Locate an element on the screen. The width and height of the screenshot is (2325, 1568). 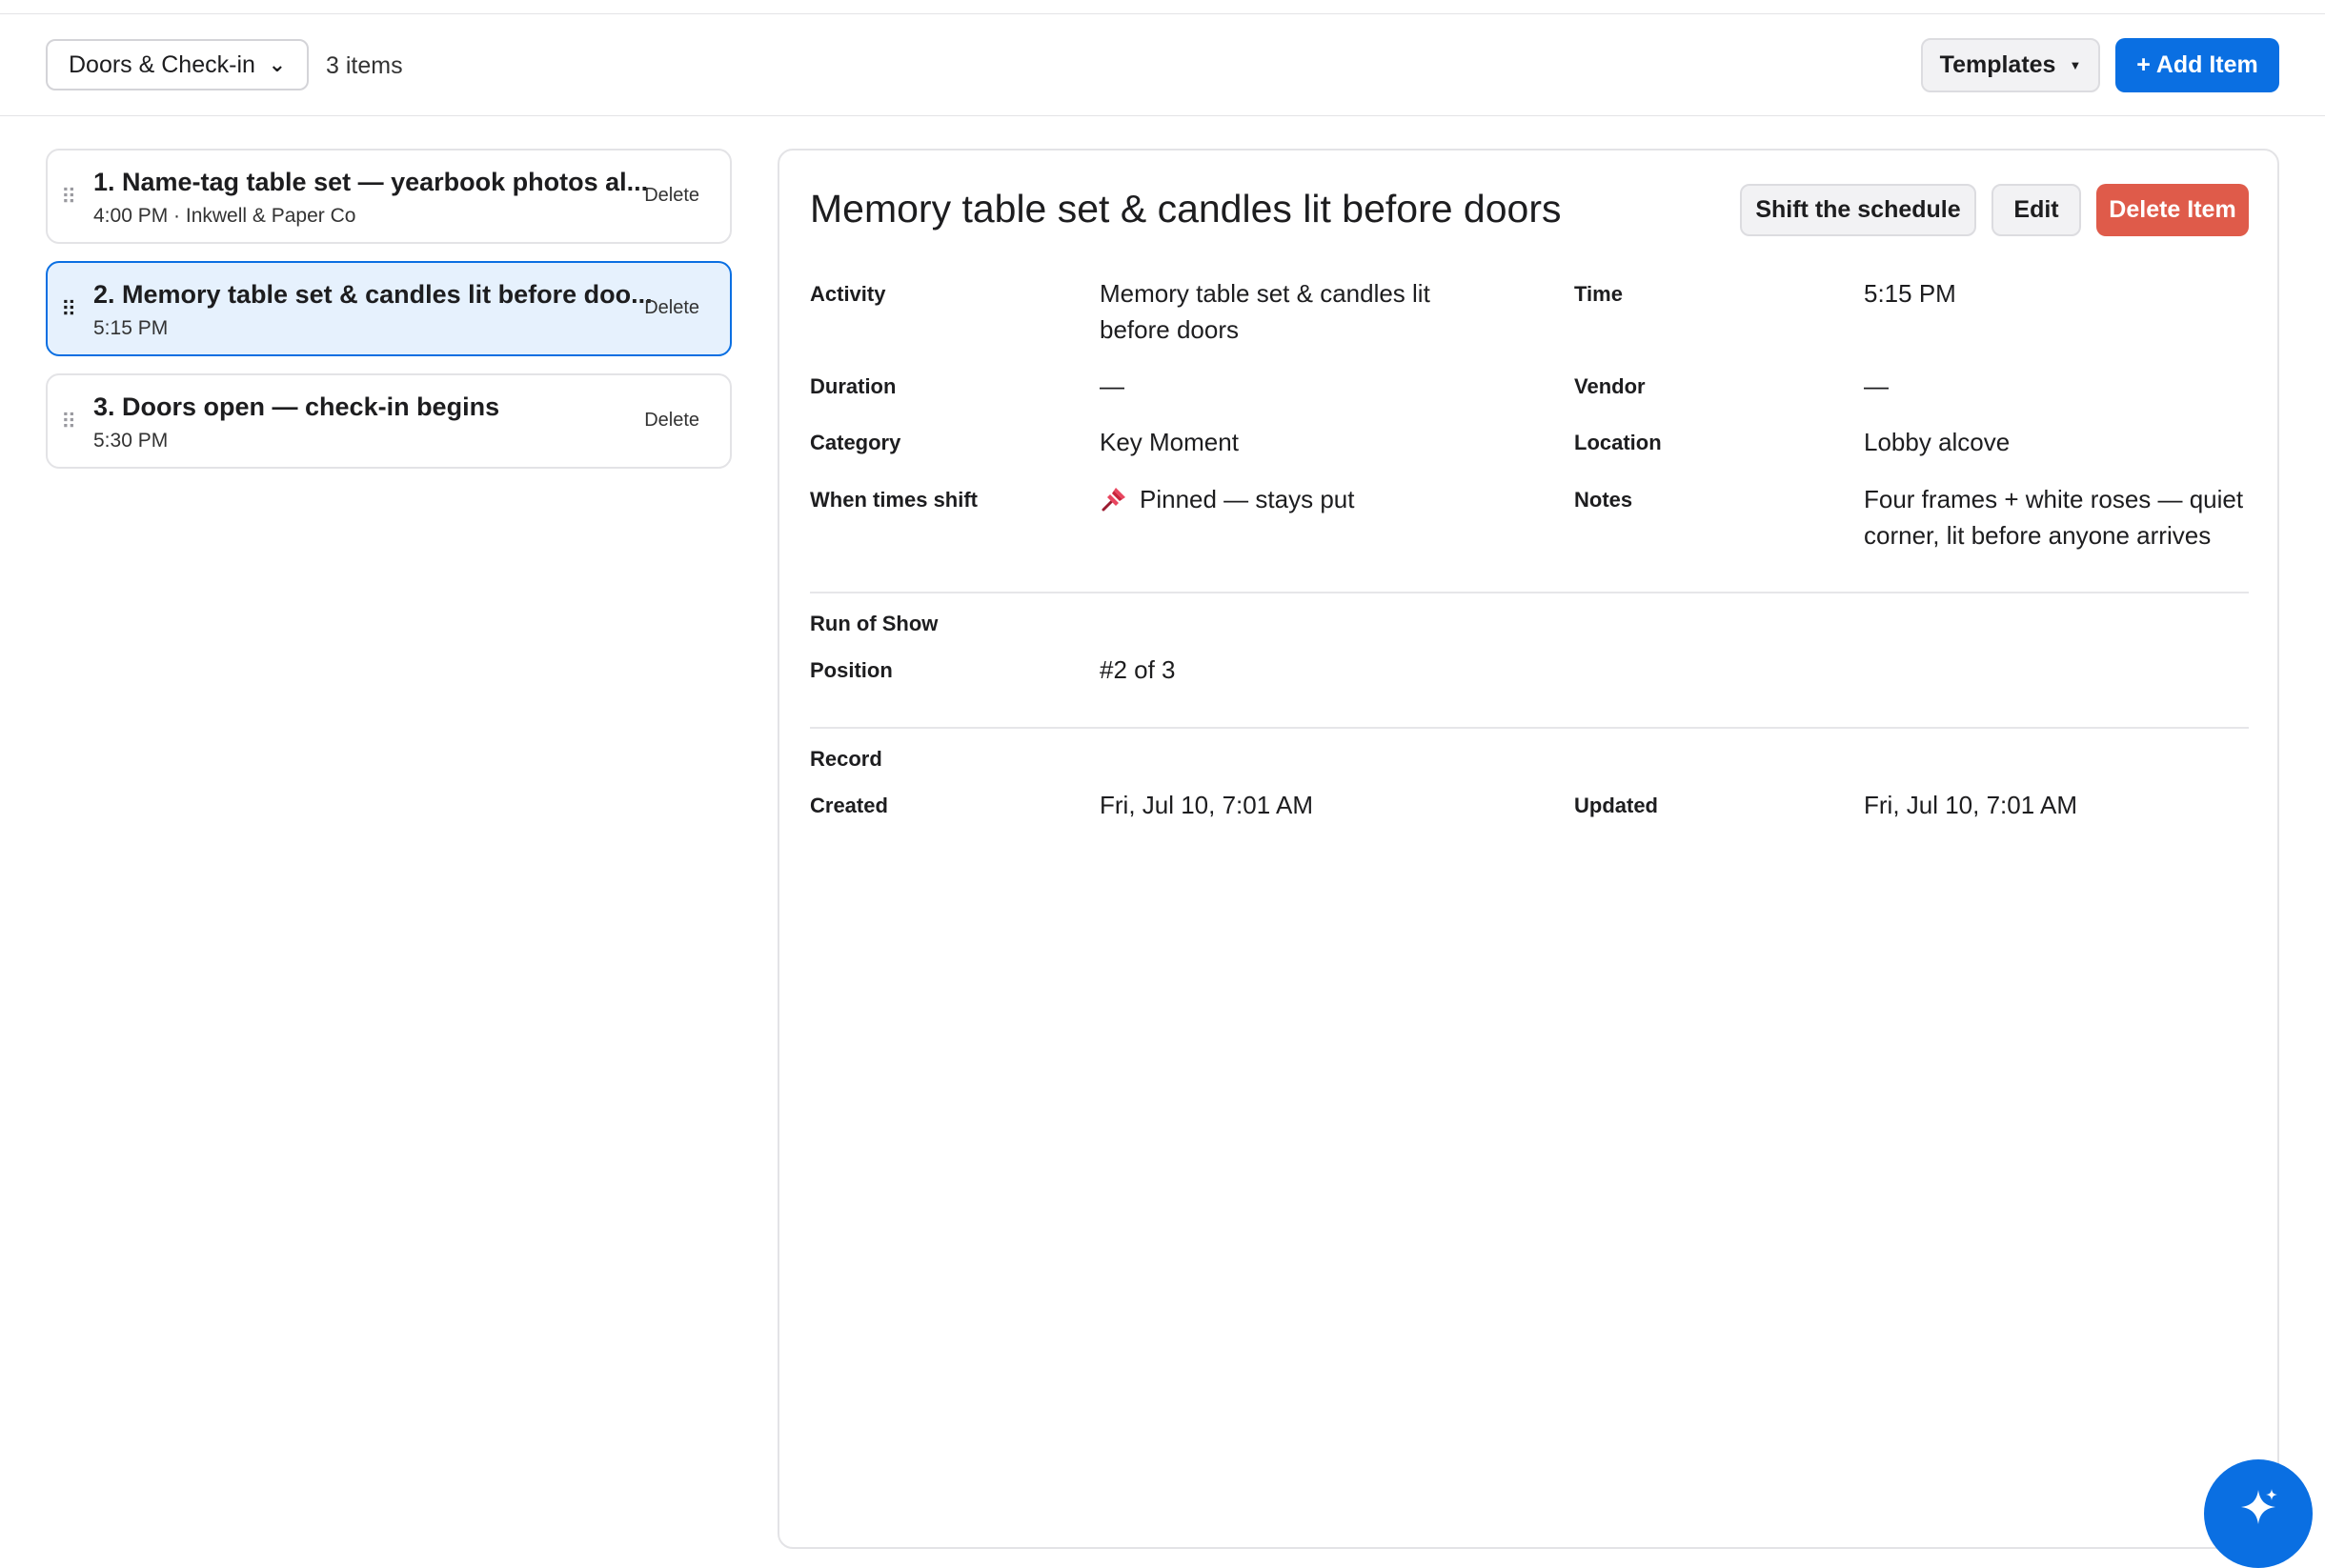
run-of-show-heading: Run of Show is located at coordinates (875, 624).